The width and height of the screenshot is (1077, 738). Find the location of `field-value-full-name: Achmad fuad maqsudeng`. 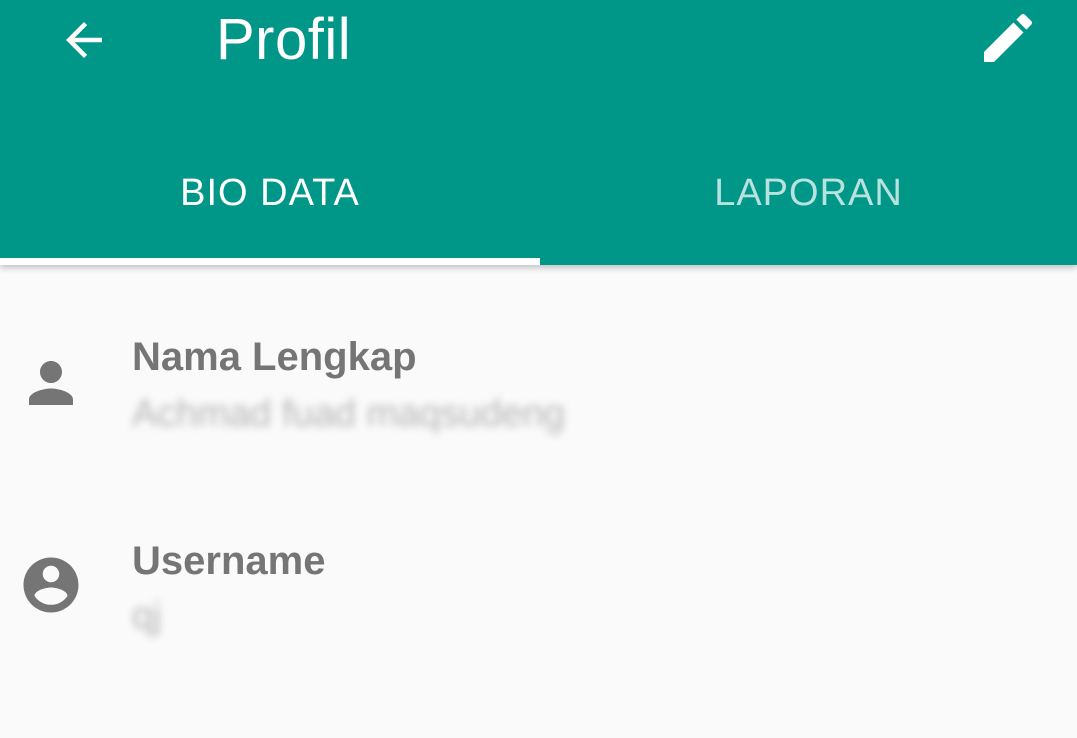

field-value-full-name: Achmad fuad maqsudeng is located at coordinates (349, 414).